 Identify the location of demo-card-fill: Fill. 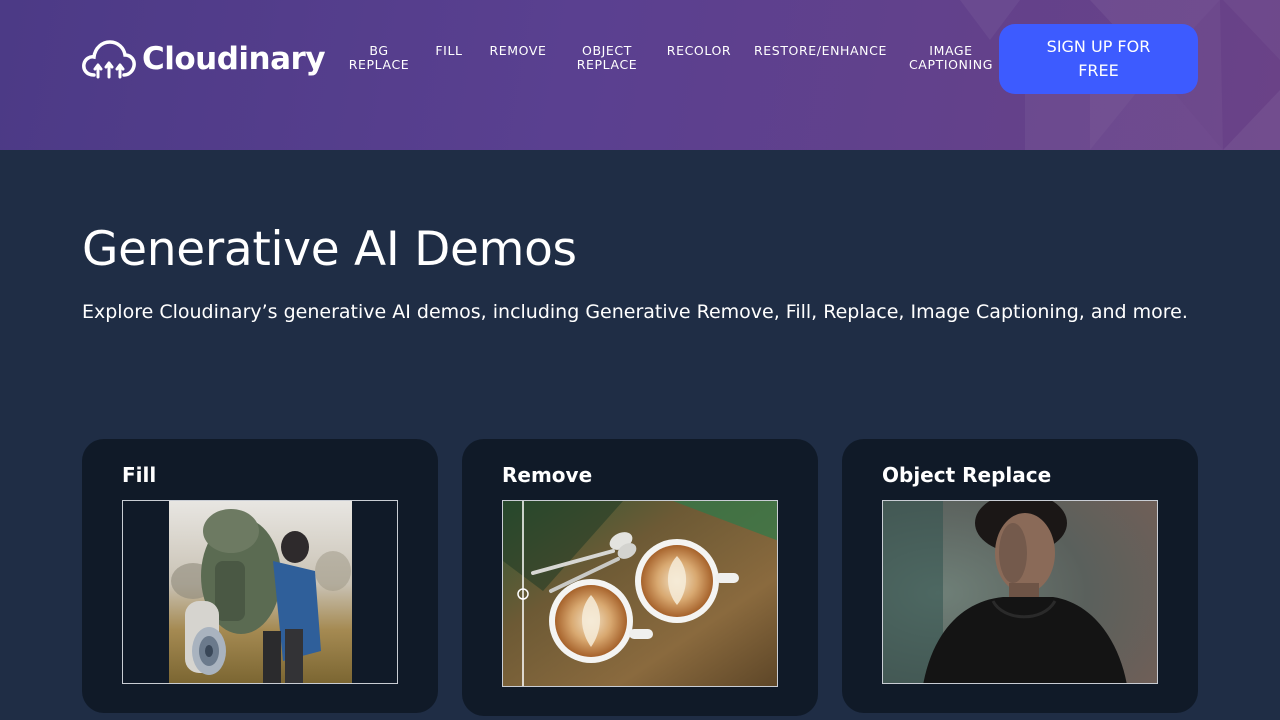
(260, 576).